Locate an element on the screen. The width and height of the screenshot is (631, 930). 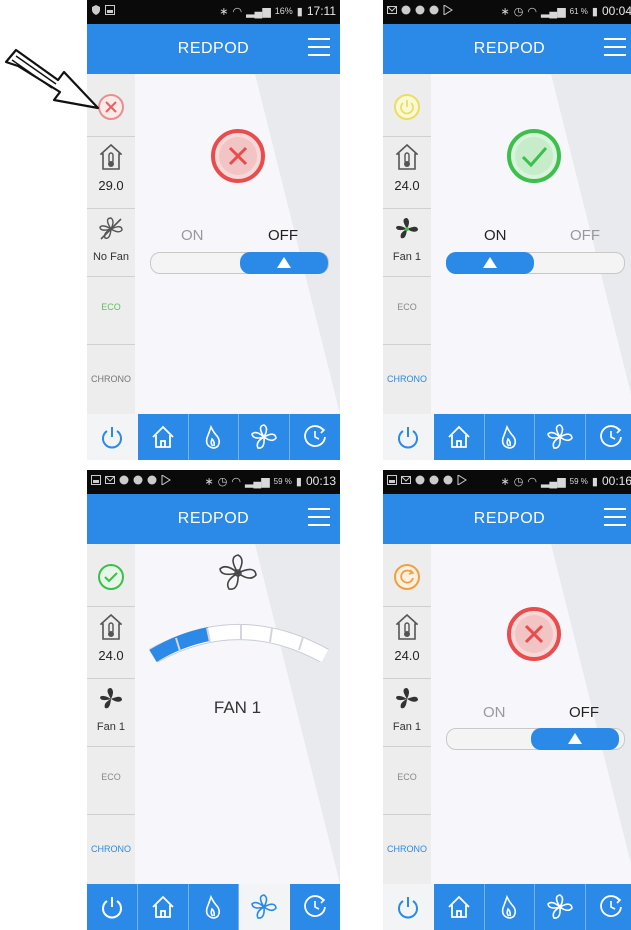
eco-label: ECO is located at coordinates (111, 777).